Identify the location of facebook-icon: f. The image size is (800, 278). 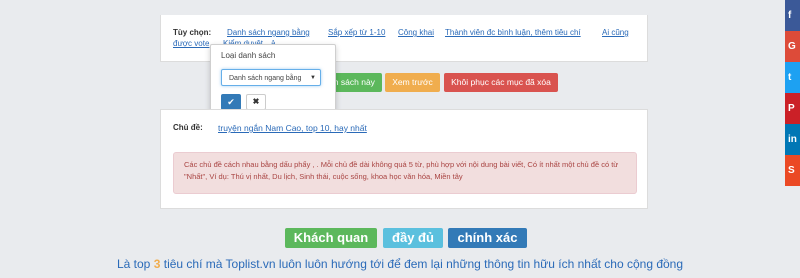
(790, 15).